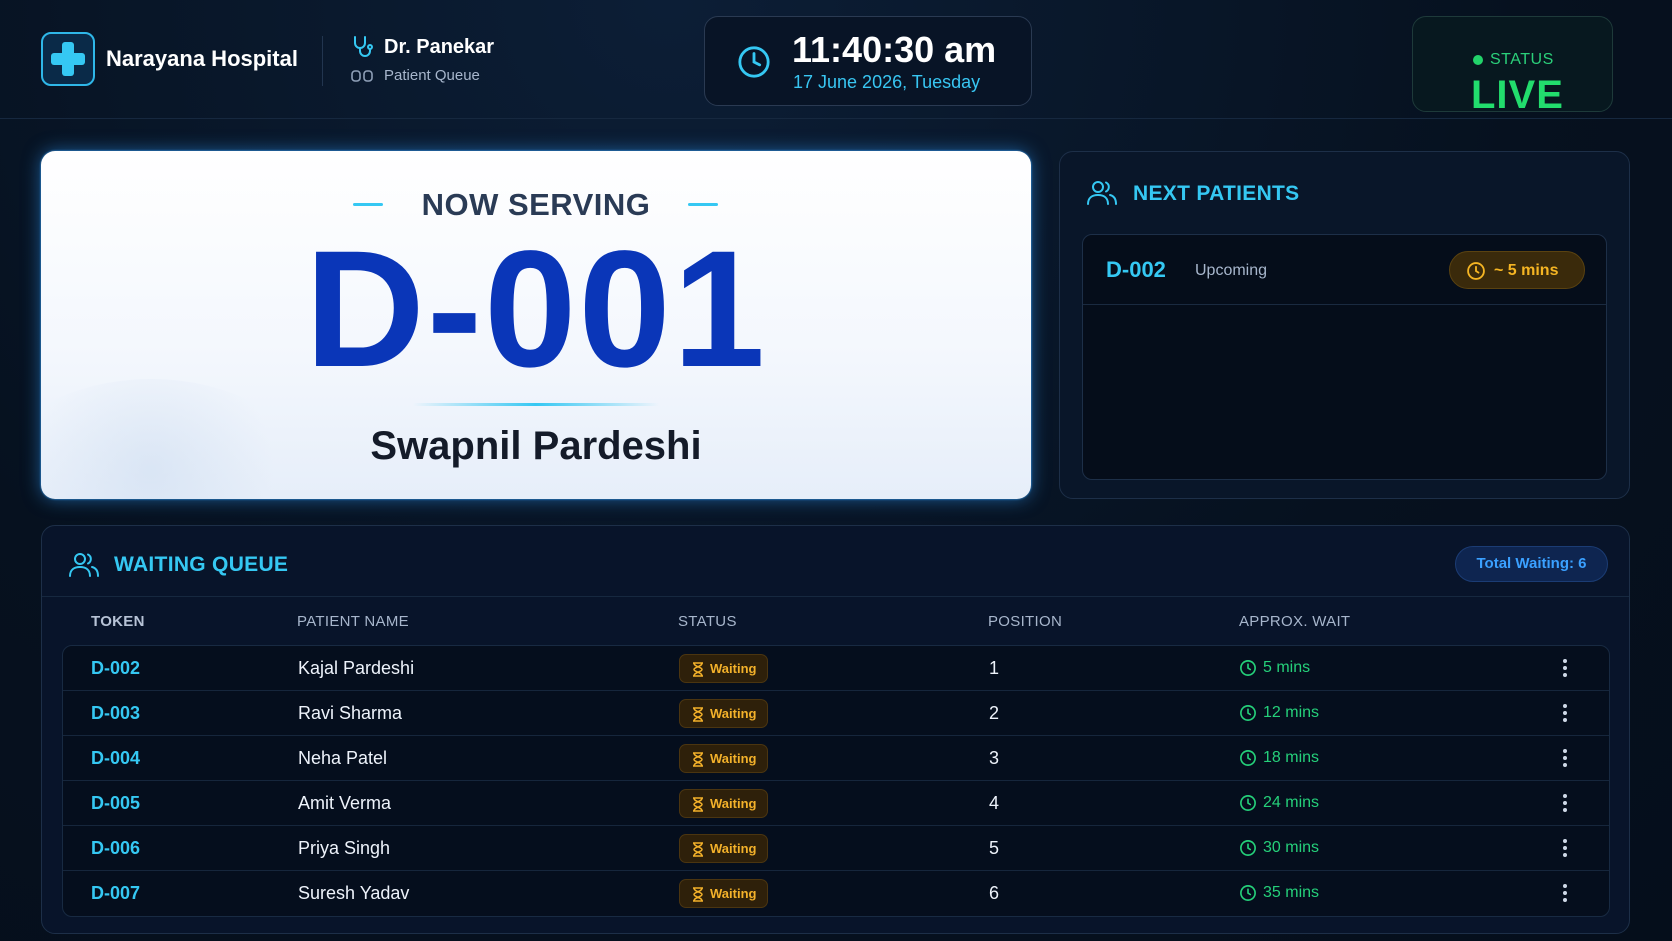  What do you see at coordinates (1231, 270) in the screenshot?
I see `next-patient-status: Upcoming` at bounding box center [1231, 270].